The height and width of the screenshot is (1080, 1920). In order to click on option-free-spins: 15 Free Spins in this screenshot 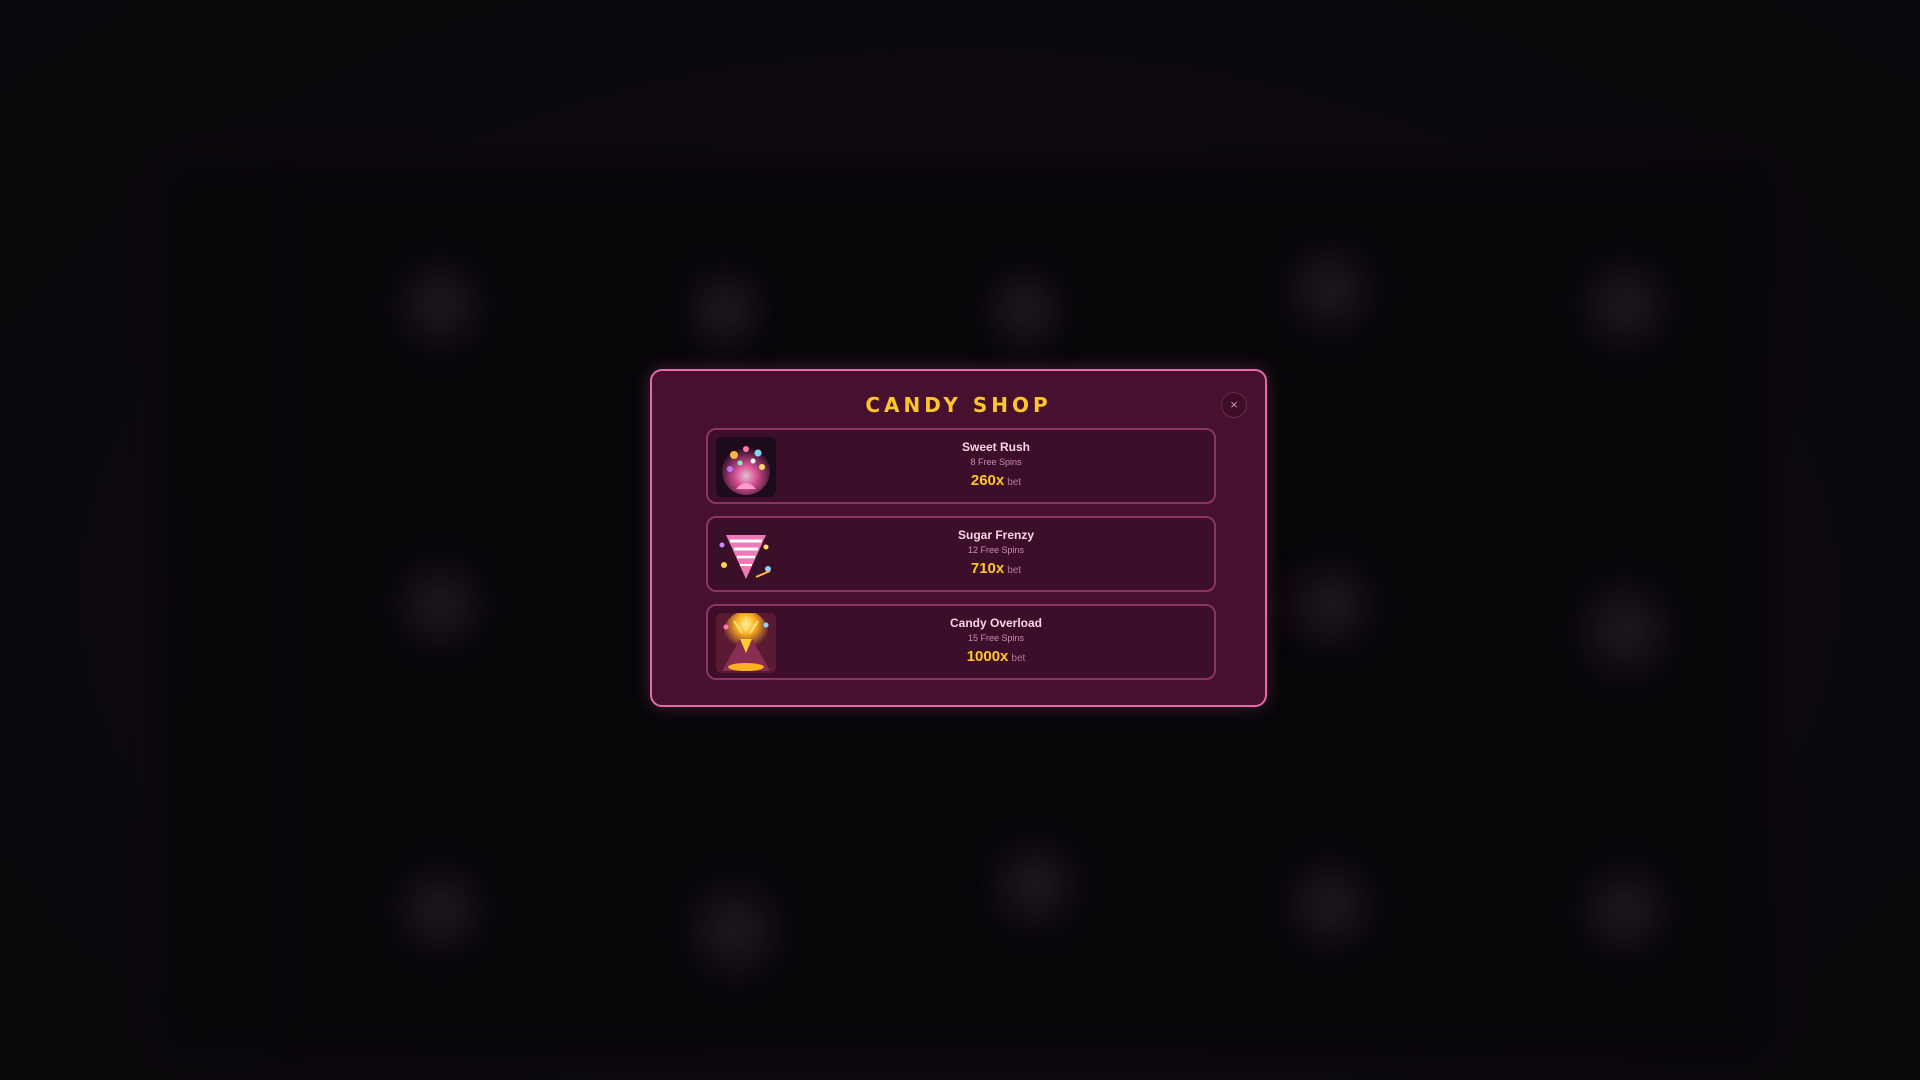, I will do `click(996, 638)`.